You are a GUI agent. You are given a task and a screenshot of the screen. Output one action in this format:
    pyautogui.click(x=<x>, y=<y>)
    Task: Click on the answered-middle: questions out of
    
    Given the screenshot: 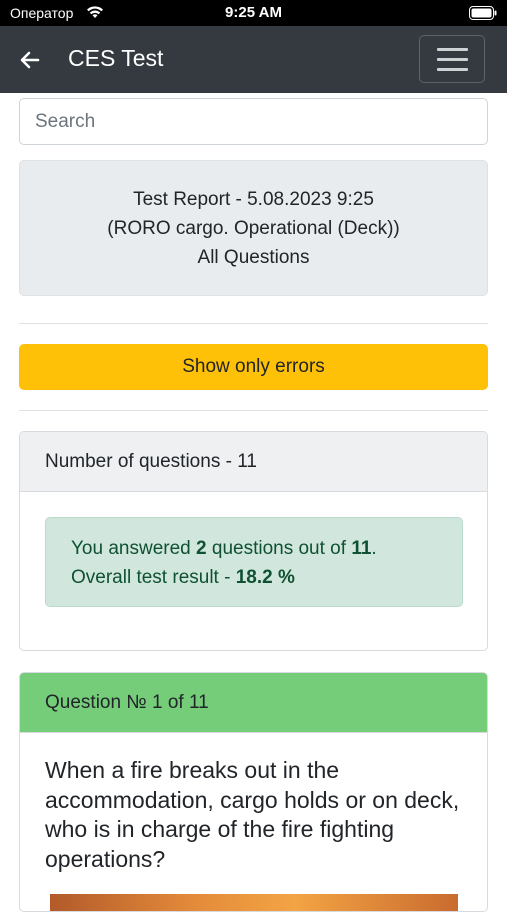 What is the action you would take?
    pyautogui.click(x=279, y=548)
    